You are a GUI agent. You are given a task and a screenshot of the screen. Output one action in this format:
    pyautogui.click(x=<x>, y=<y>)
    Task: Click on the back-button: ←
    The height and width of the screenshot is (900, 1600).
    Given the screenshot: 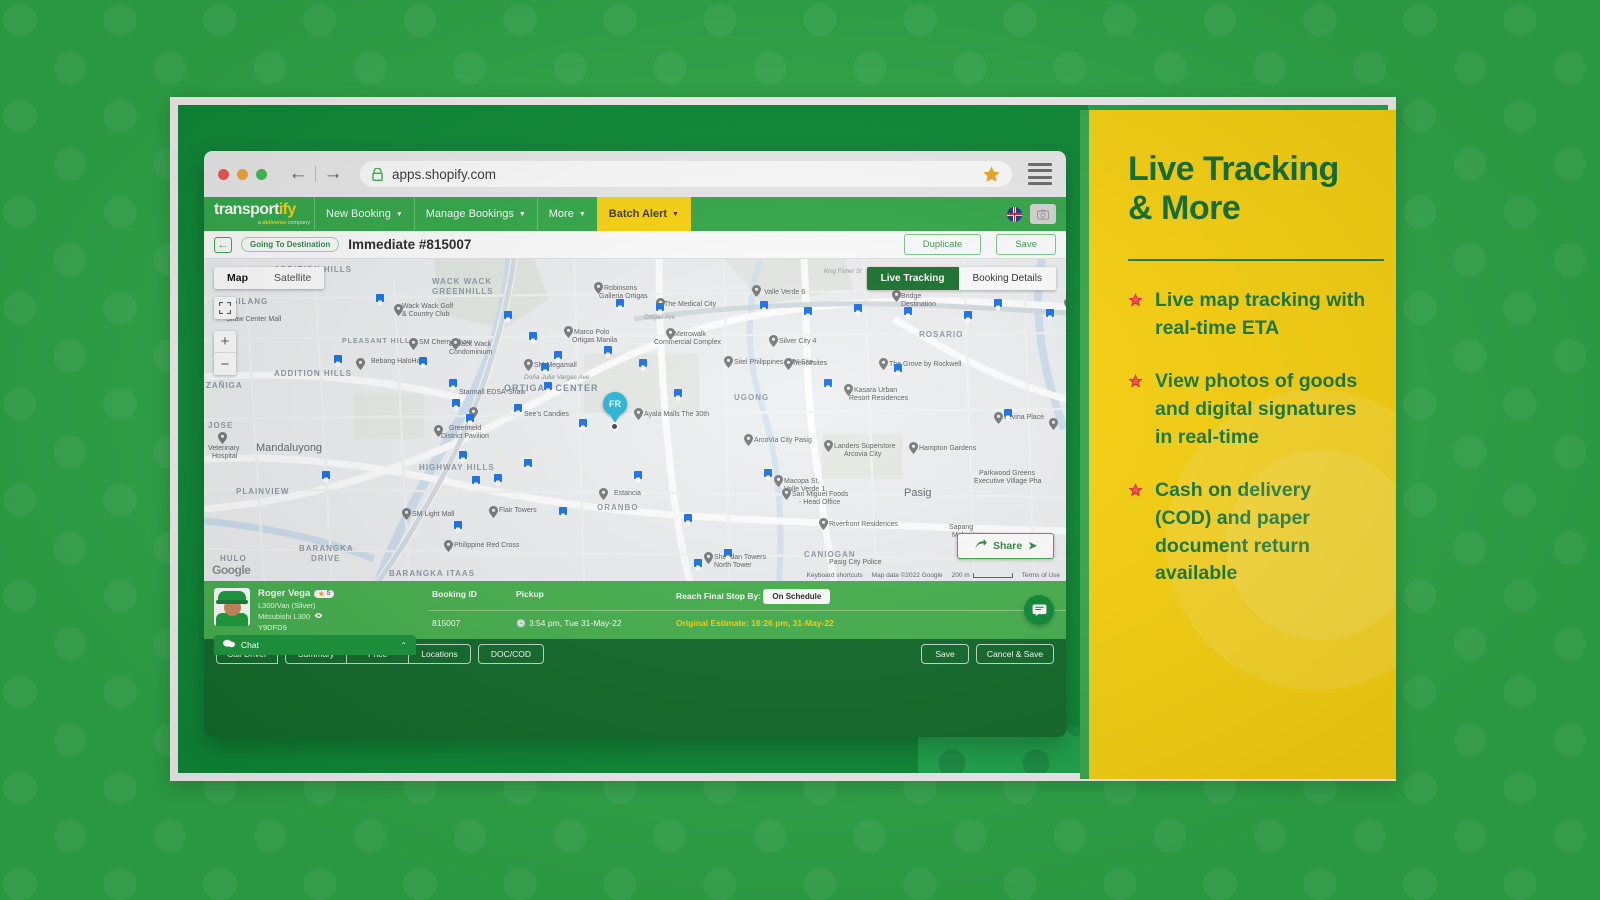 What is the action you would take?
    pyautogui.click(x=298, y=174)
    